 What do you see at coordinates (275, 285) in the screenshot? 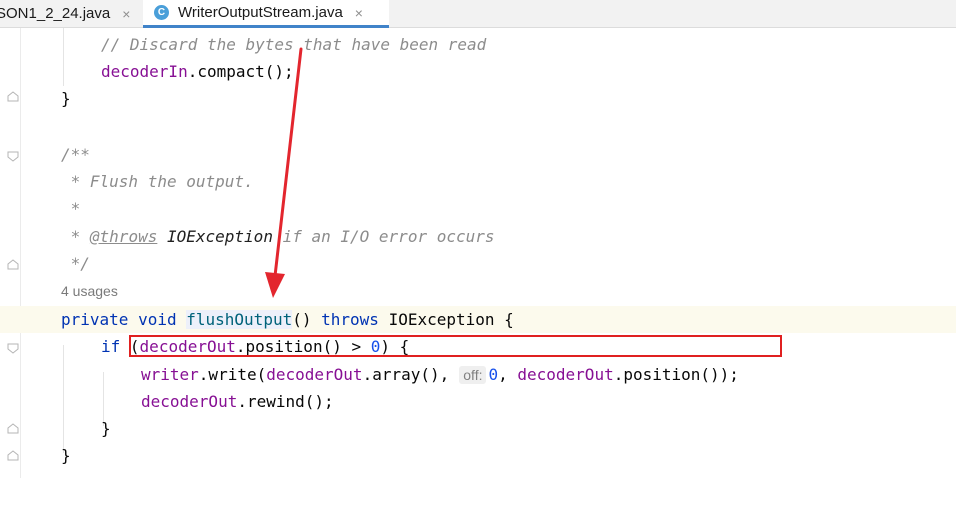
I see `arrow-head` at bounding box center [275, 285].